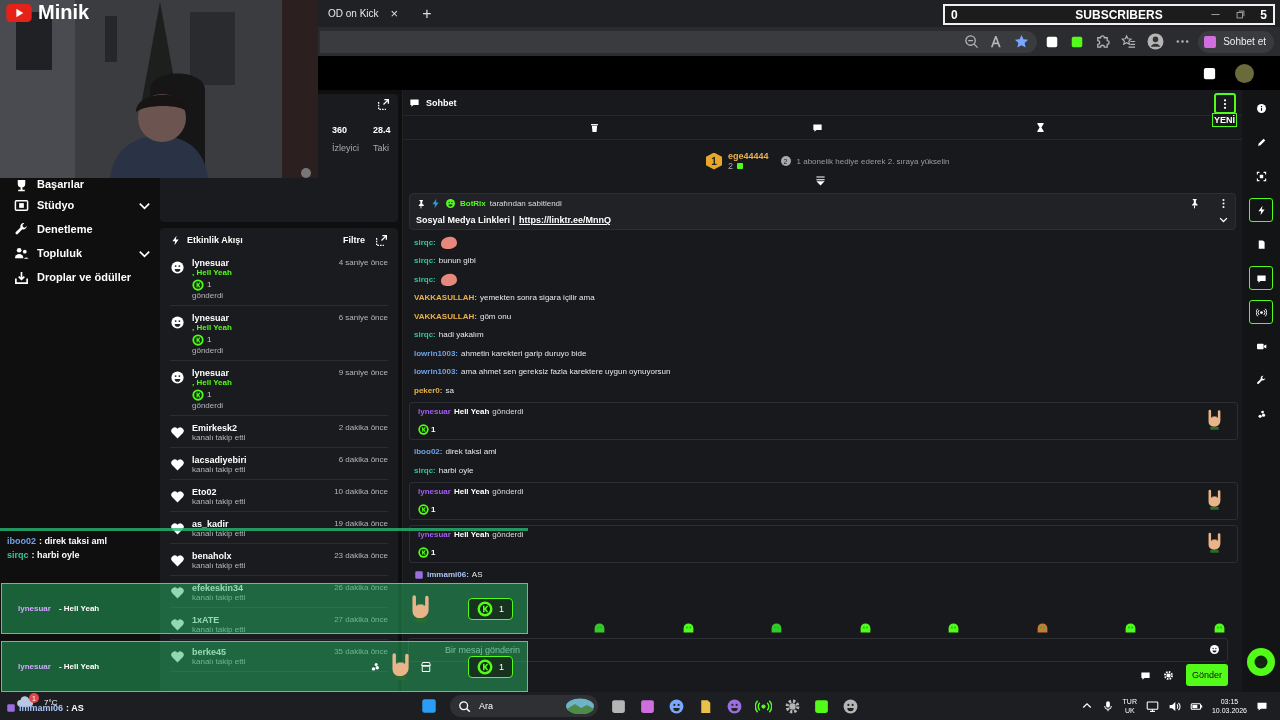 The image size is (1280, 720). What do you see at coordinates (1107, 706) in the screenshot?
I see `microphone-icon` at bounding box center [1107, 706].